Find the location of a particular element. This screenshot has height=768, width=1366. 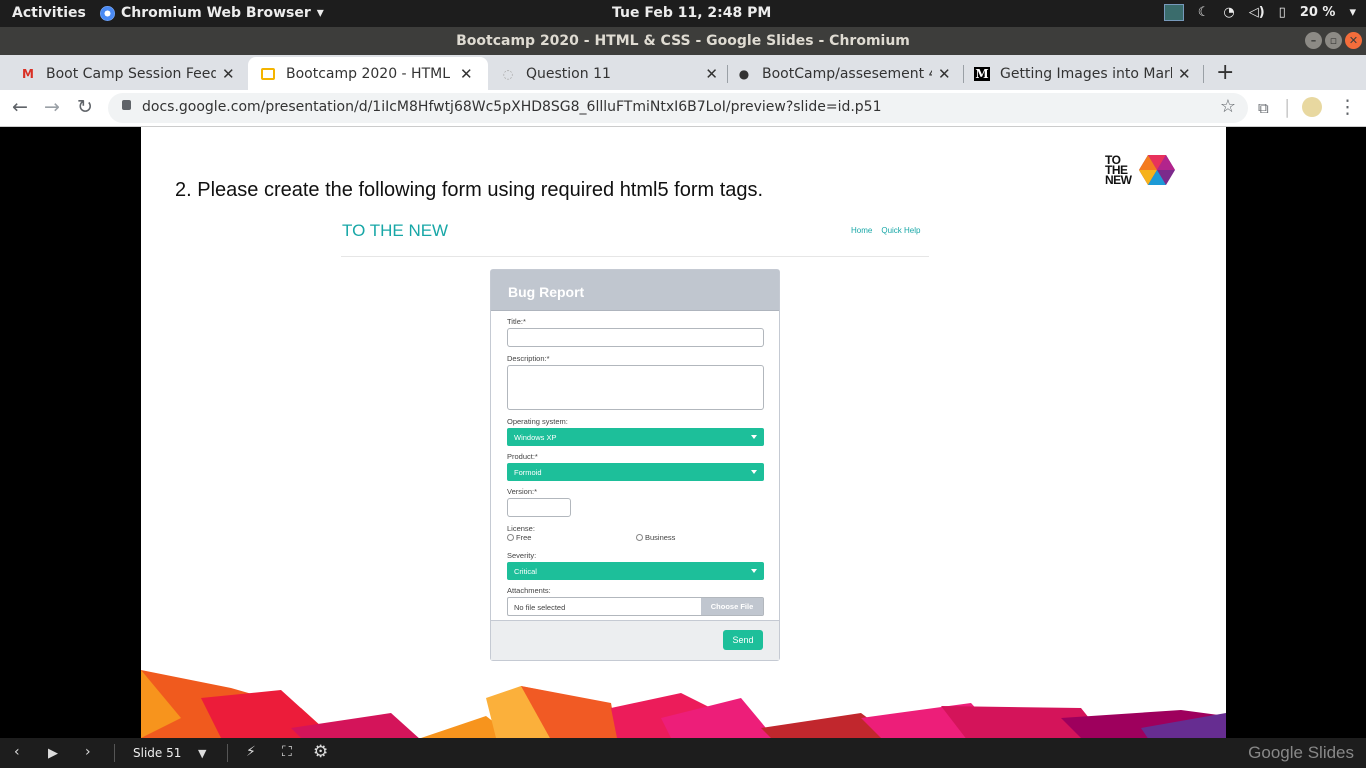

maximize-button: ▫ is located at coordinates (1333, 40).